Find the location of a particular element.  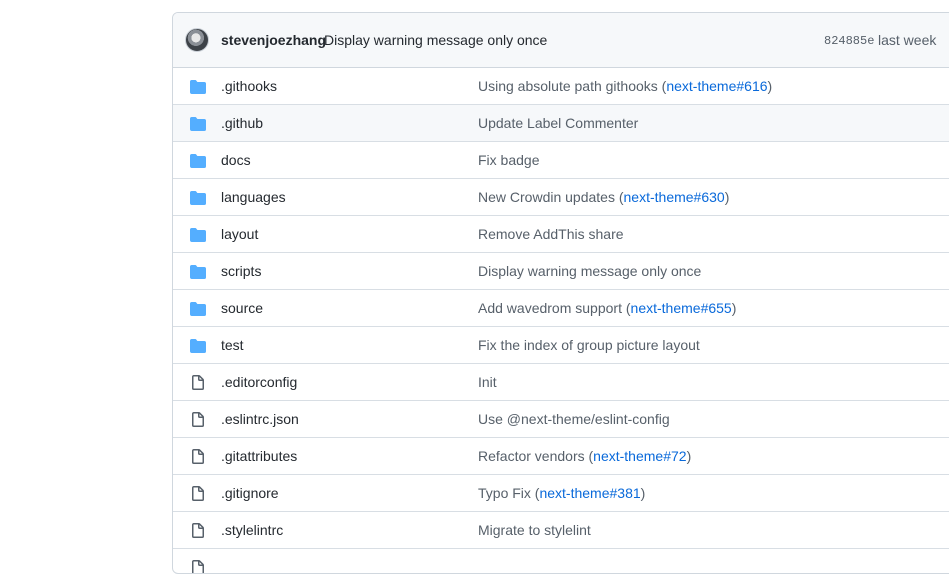

issue-link: next-theme#72 is located at coordinates (639, 456).